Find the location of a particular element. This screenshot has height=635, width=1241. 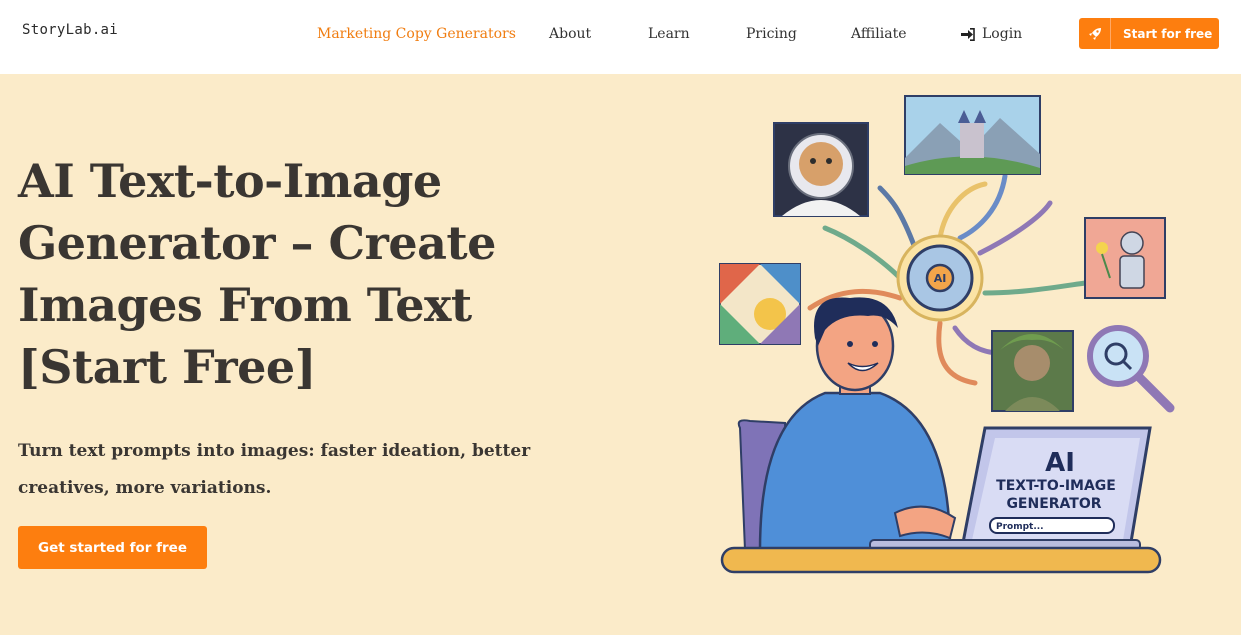

nav-affiliate: Affiliate is located at coordinates (879, 34).